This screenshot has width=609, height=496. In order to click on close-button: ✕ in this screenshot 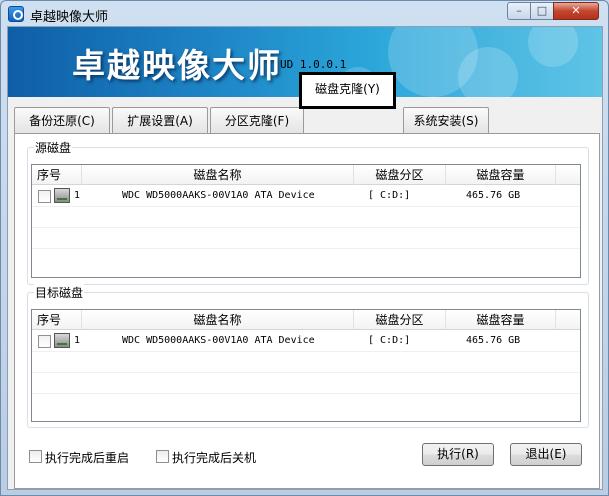, I will do `click(576, 11)`.